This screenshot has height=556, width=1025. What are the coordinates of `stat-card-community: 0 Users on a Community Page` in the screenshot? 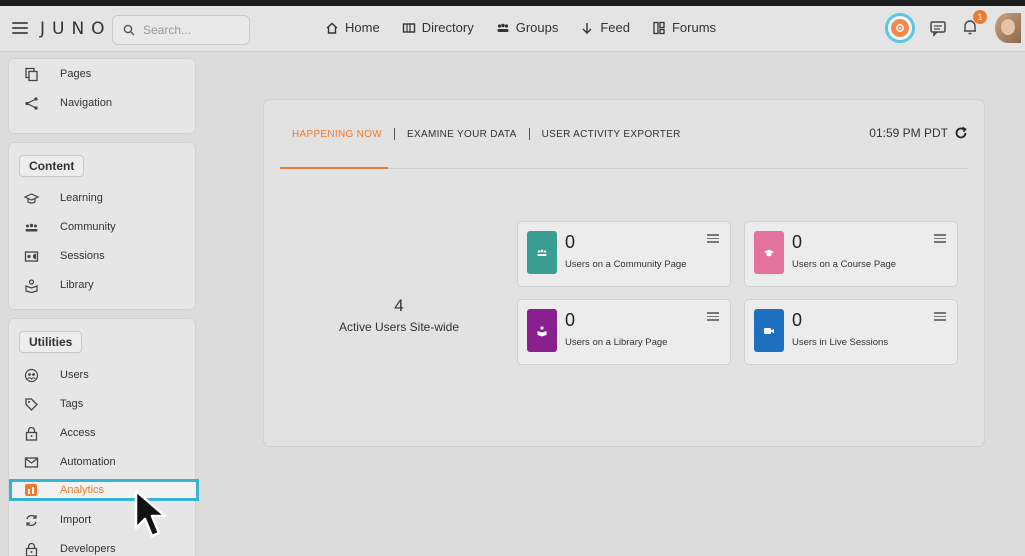 It's located at (624, 254).